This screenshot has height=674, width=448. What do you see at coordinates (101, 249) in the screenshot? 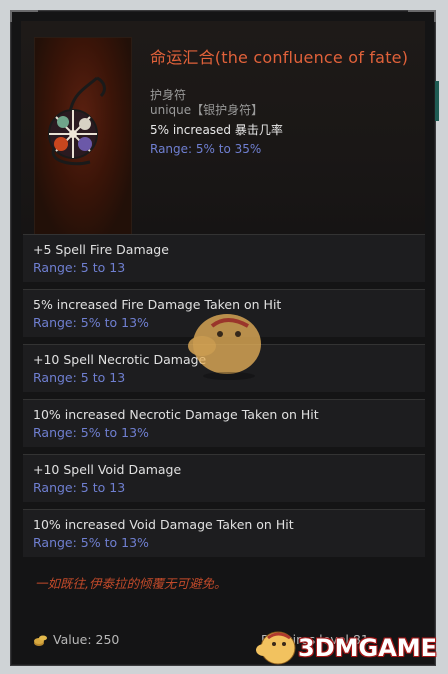
I see `affix-name: +5 Spell Fire Damage` at bounding box center [101, 249].